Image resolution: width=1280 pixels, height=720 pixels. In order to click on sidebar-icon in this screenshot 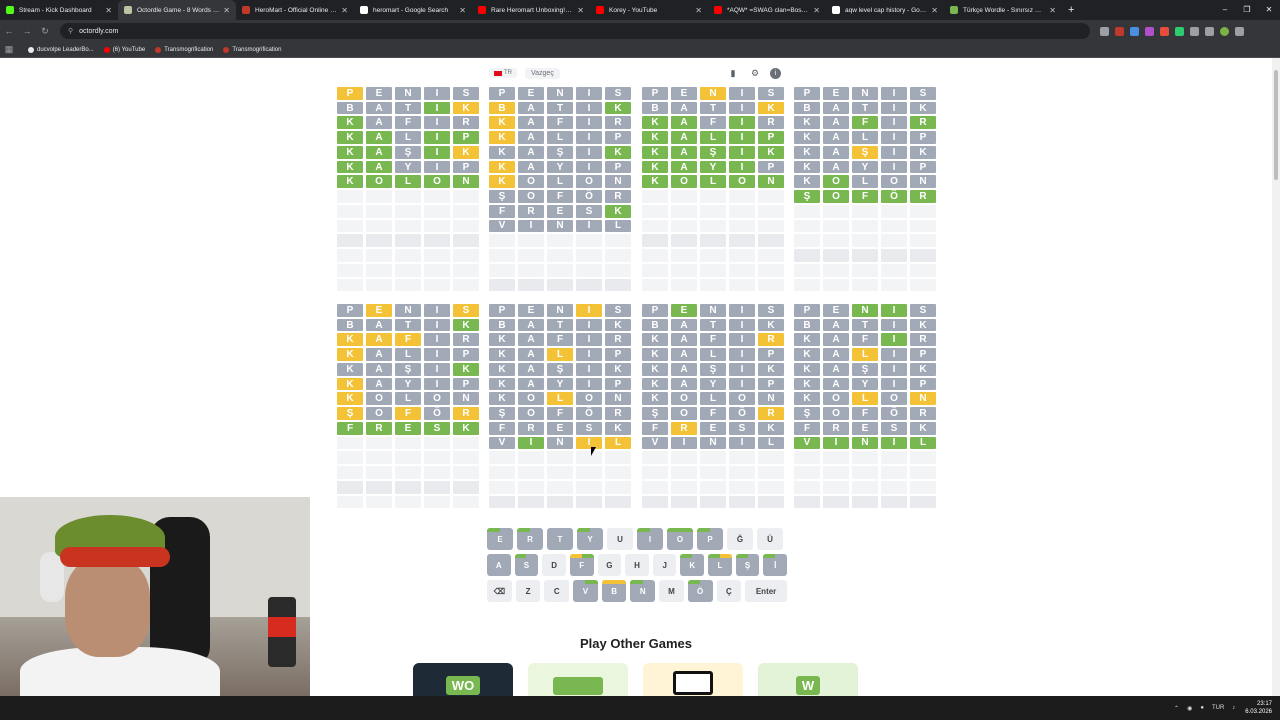, I will do `click(1209, 31)`.